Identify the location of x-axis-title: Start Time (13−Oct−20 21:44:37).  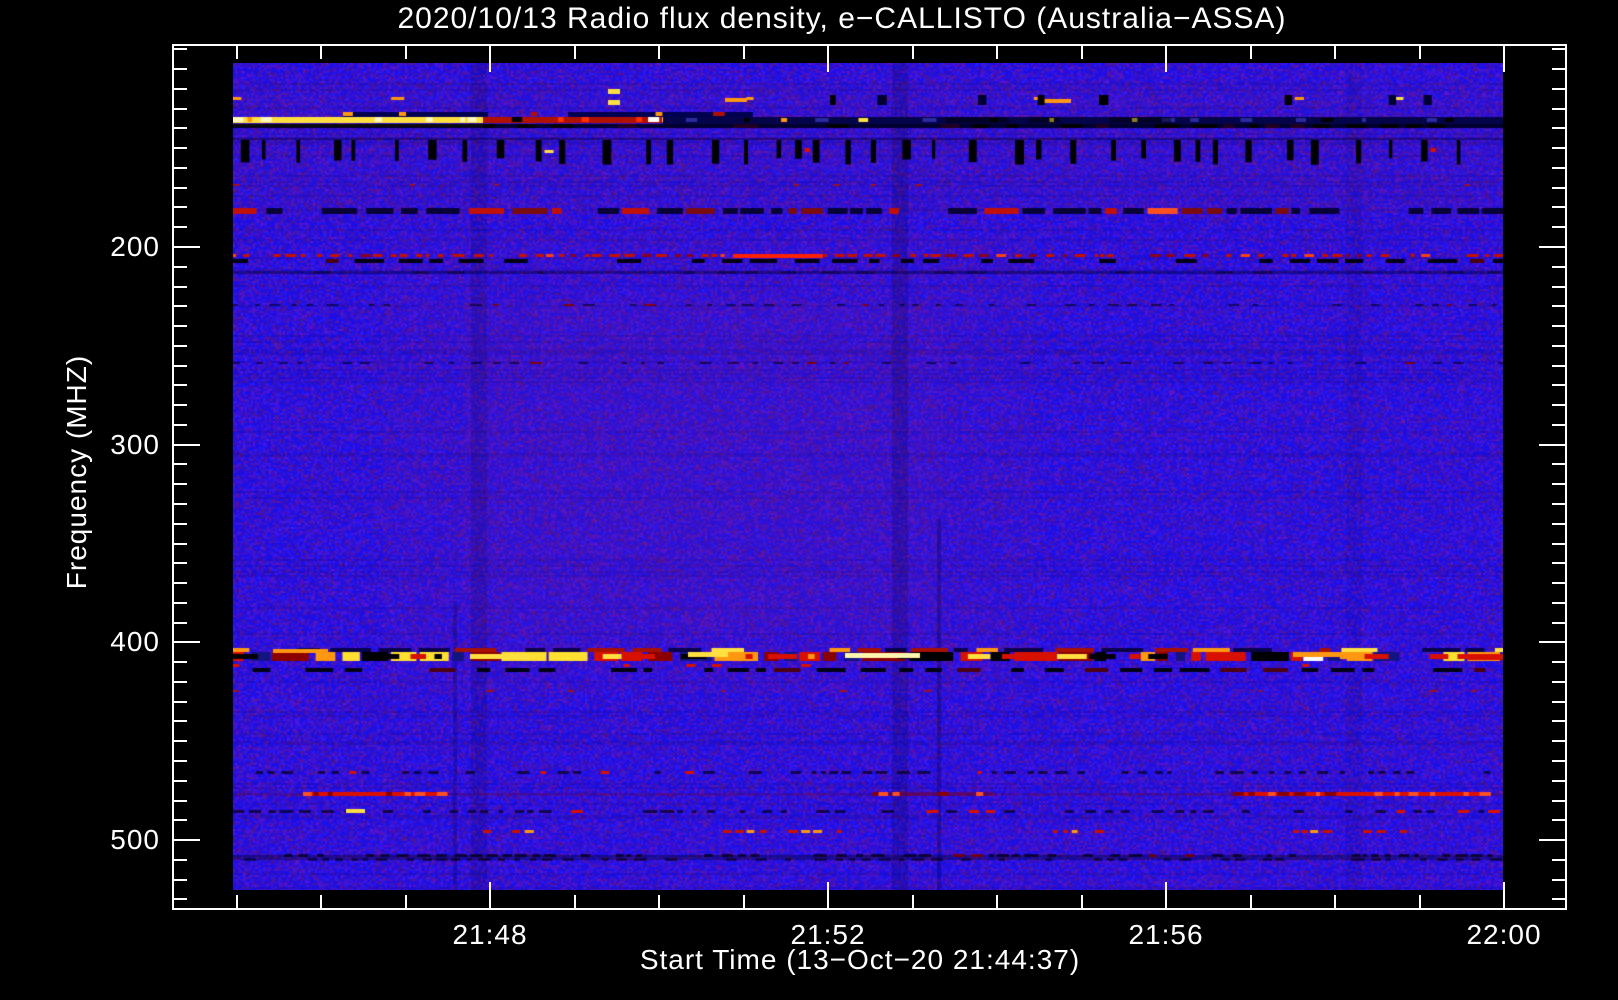
(860, 959).